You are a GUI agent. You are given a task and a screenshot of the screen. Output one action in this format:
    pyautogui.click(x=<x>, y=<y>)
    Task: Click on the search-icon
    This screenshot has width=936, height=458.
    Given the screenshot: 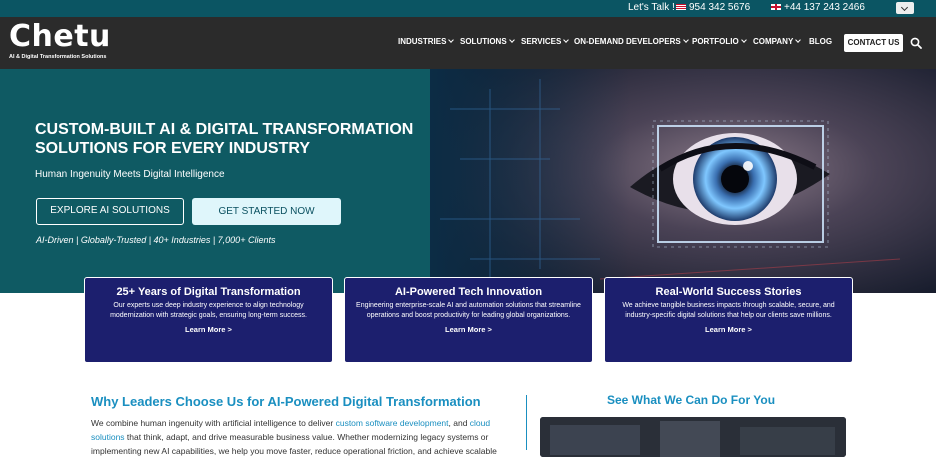 What is the action you would take?
    pyautogui.click(x=916, y=43)
    